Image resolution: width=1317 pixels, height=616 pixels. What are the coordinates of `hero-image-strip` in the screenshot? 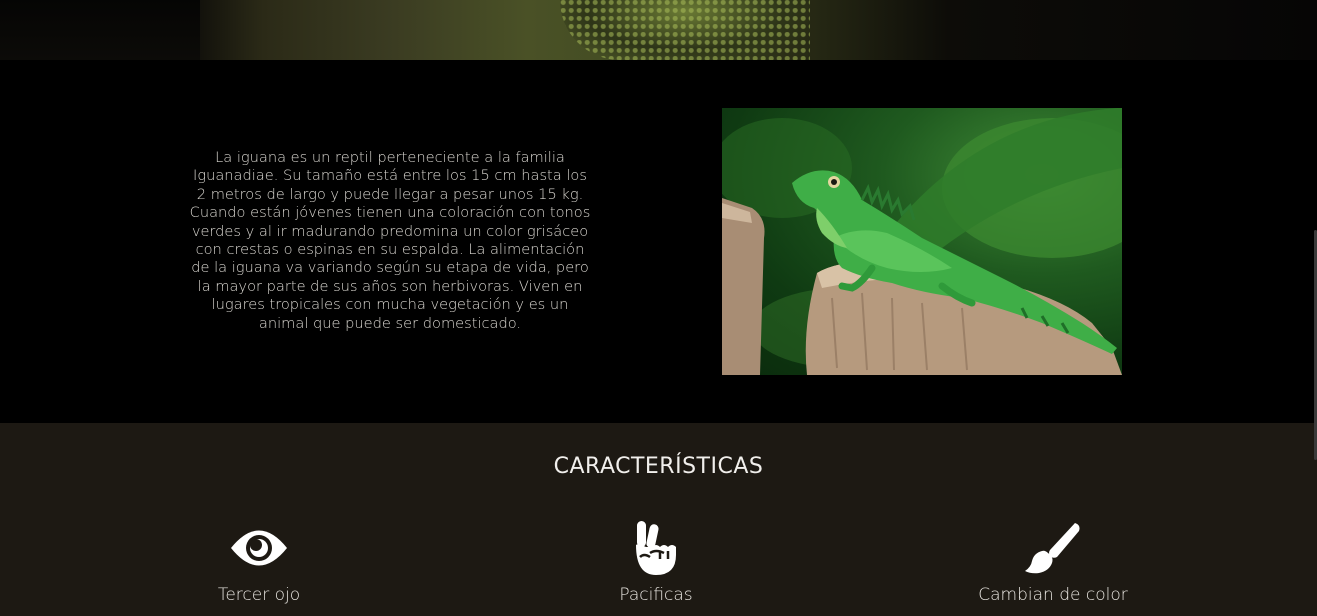 It's located at (658, 30).